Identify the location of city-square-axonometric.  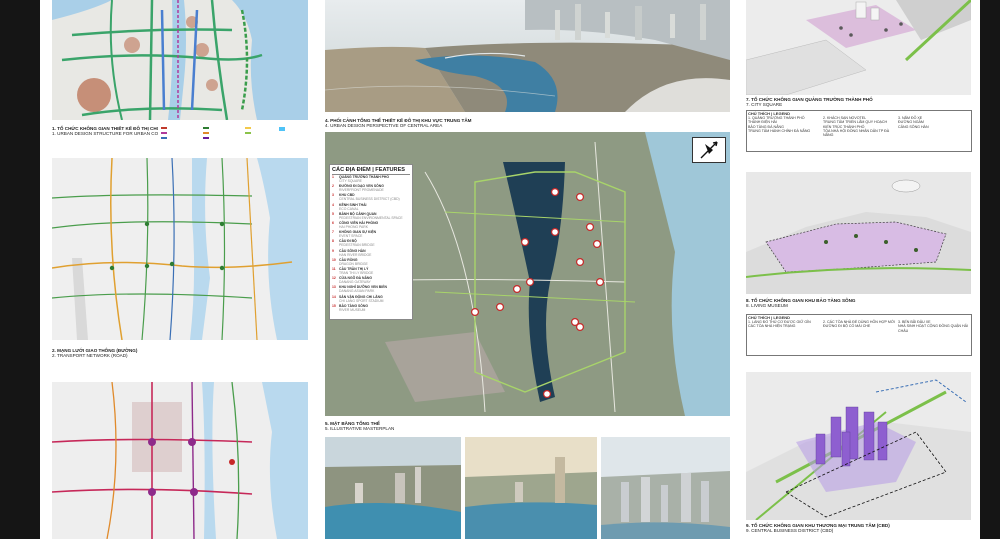
(858, 47).